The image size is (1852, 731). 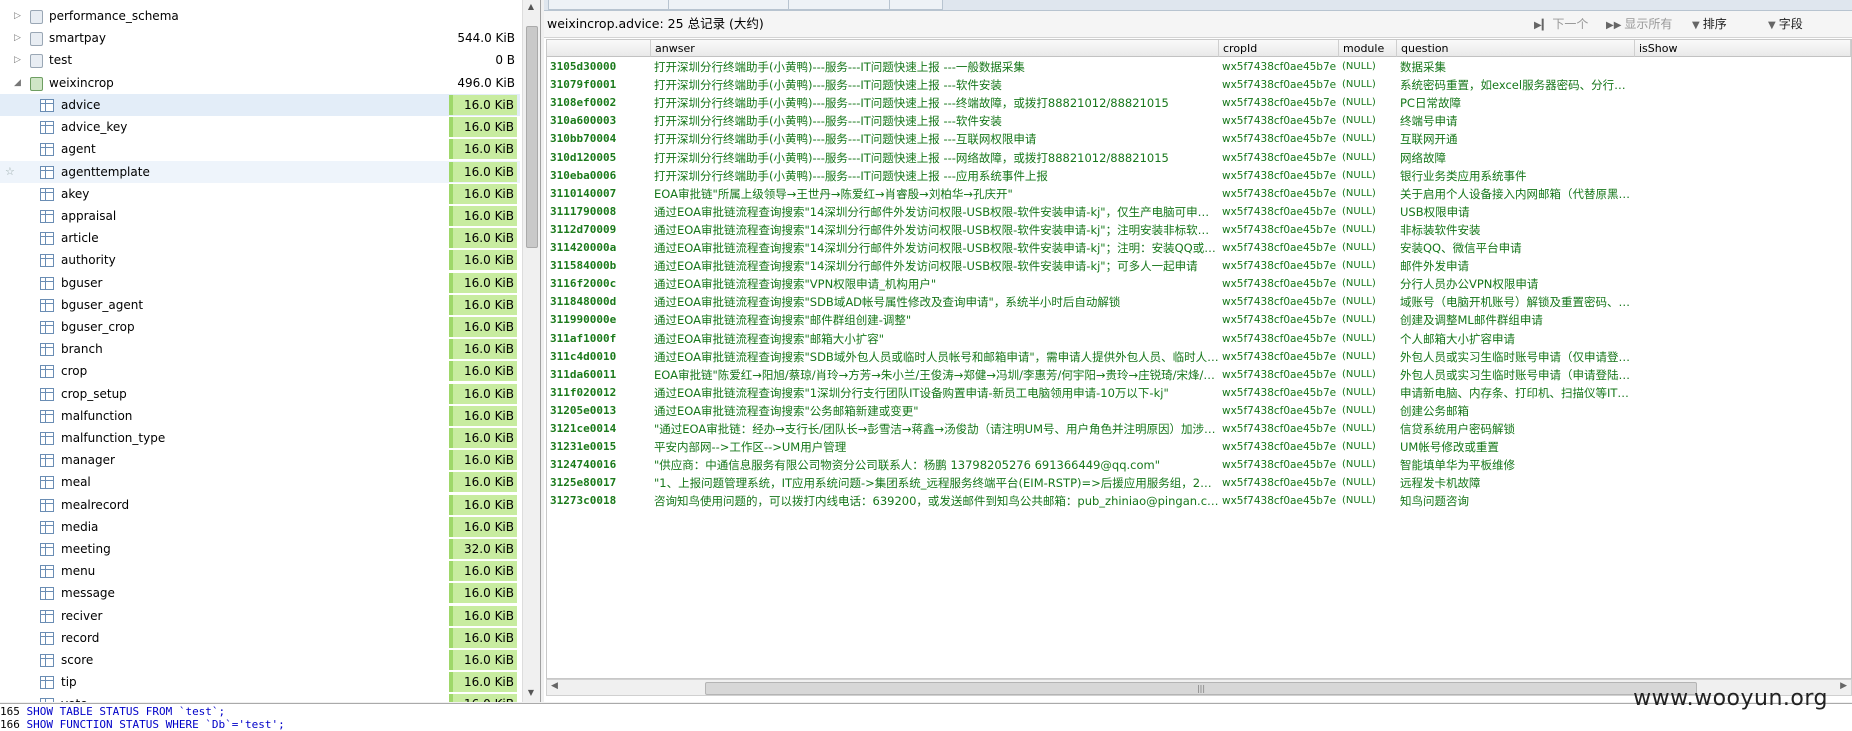 I want to click on tree-table-bguser_agent: bguser_agent 16.0 KiB, so click(x=260, y=305).